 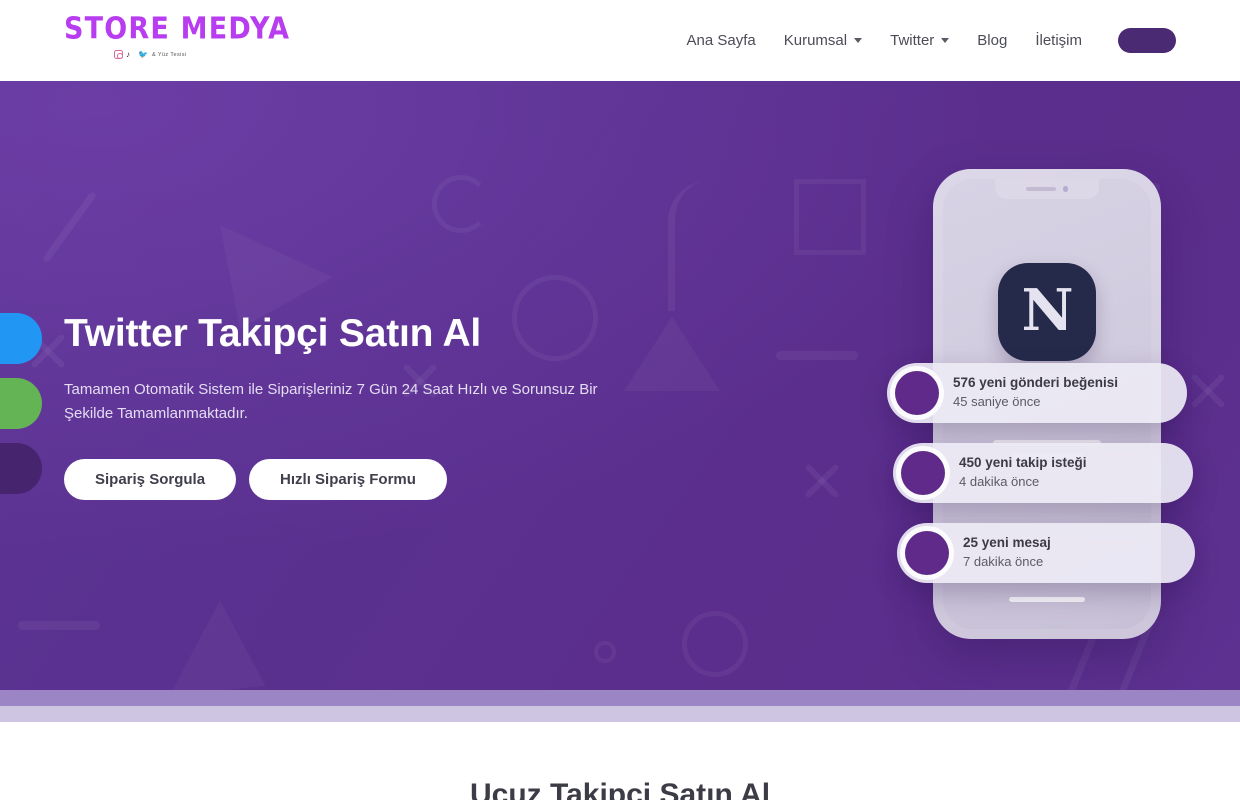 I want to click on notification-text: 25 yeni mesaj 7 dakika önce, so click(x=1007, y=552).